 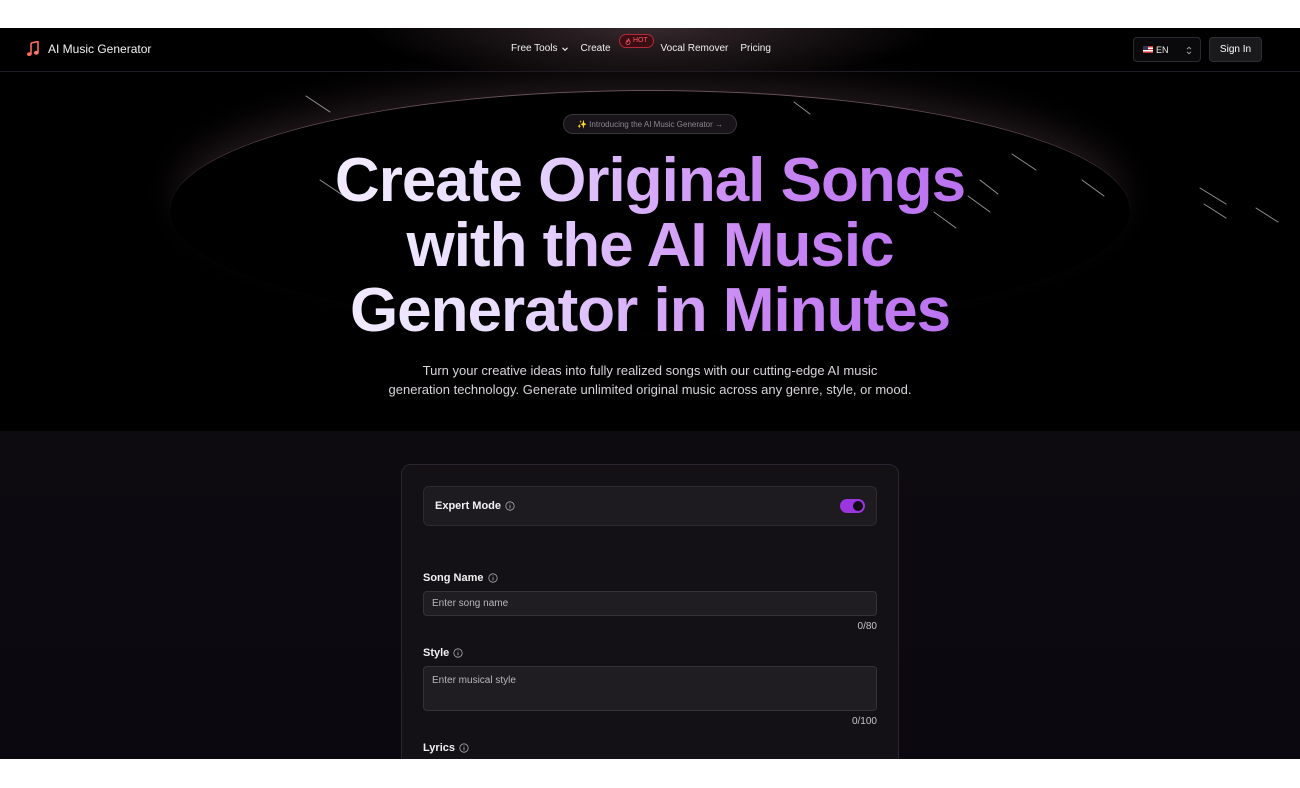 What do you see at coordinates (650, 506) in the screenshot?
I see `expert-mode-row: Expert Mode` at bounding box center [650, 506].